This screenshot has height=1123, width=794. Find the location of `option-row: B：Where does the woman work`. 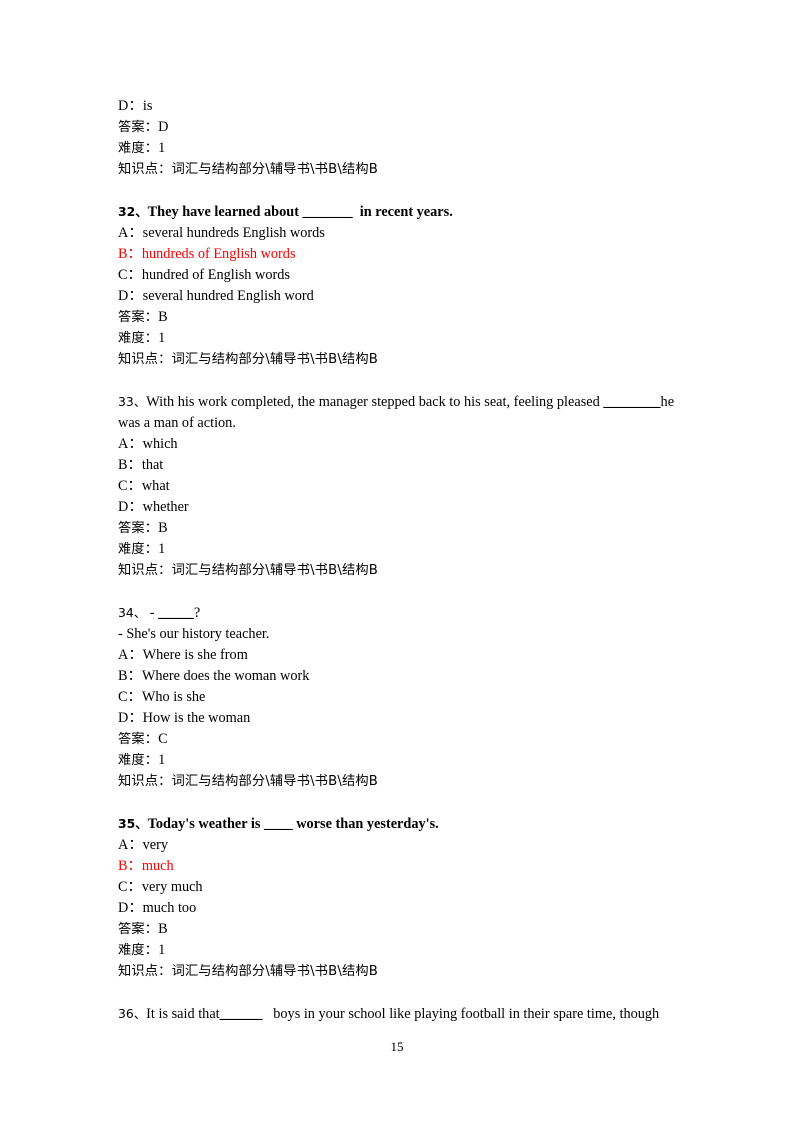

option-row: B：Where does the woman work is located at coordinates (398, 676).